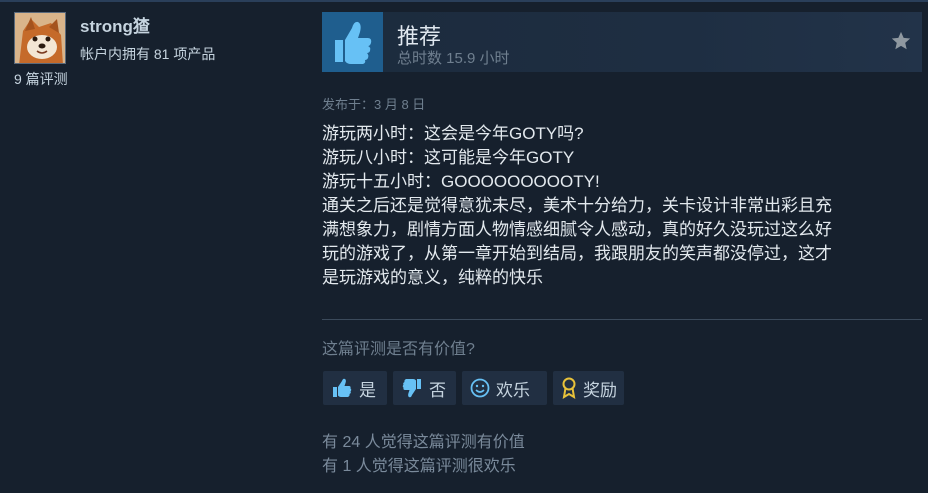 The width and height of the screenshot is (928, 493). Describe the element at coordinates (453, 133) in the screenshot. I see `review-line: 游玩两小时：这会是今年GOTY吗?` at that location.